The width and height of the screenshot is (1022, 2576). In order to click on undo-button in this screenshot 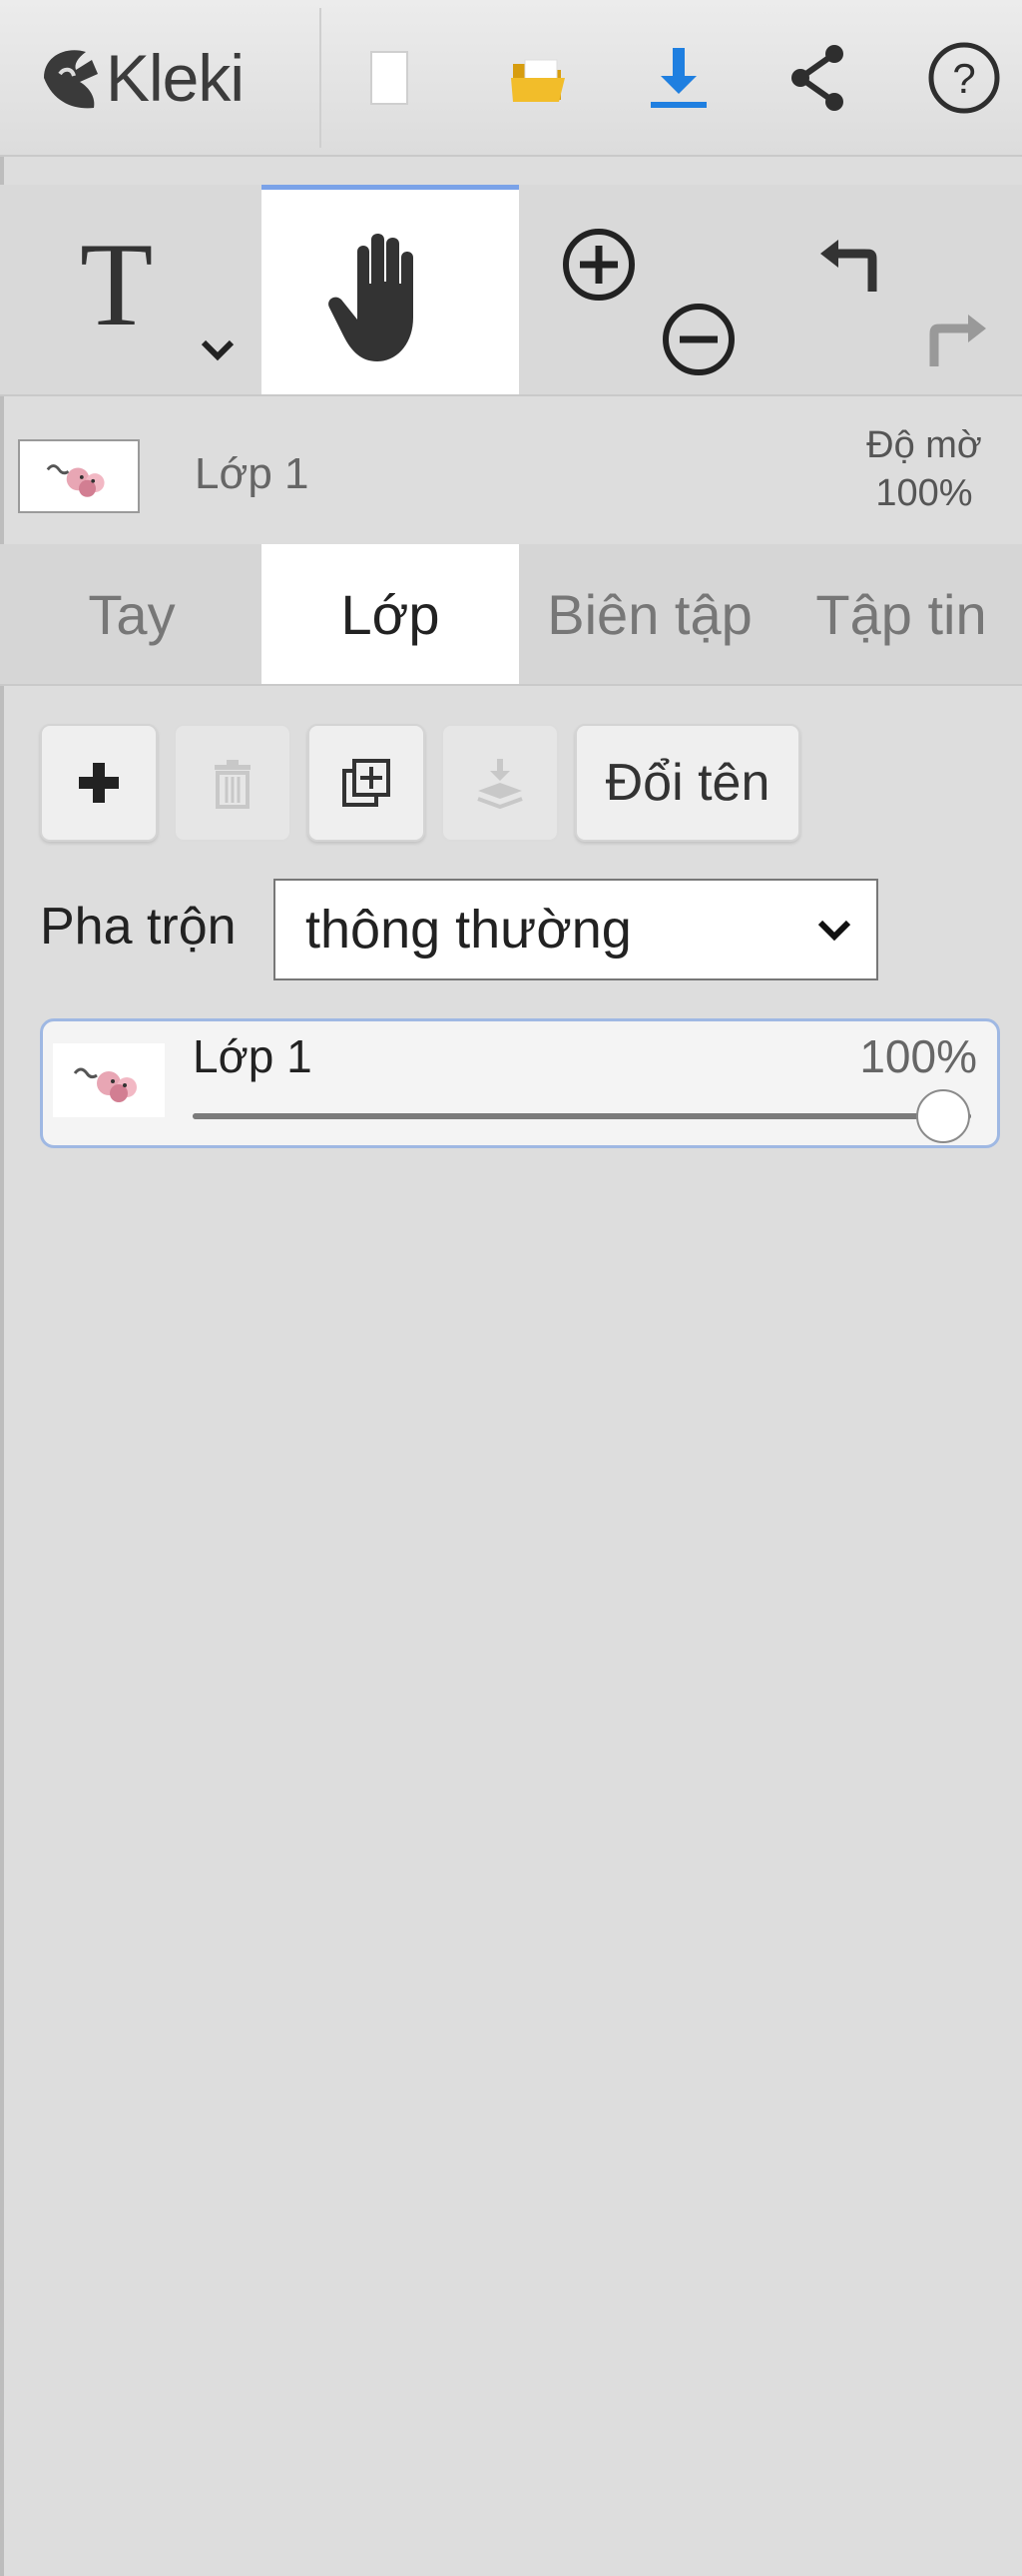, I will do `click(853, 265)`.